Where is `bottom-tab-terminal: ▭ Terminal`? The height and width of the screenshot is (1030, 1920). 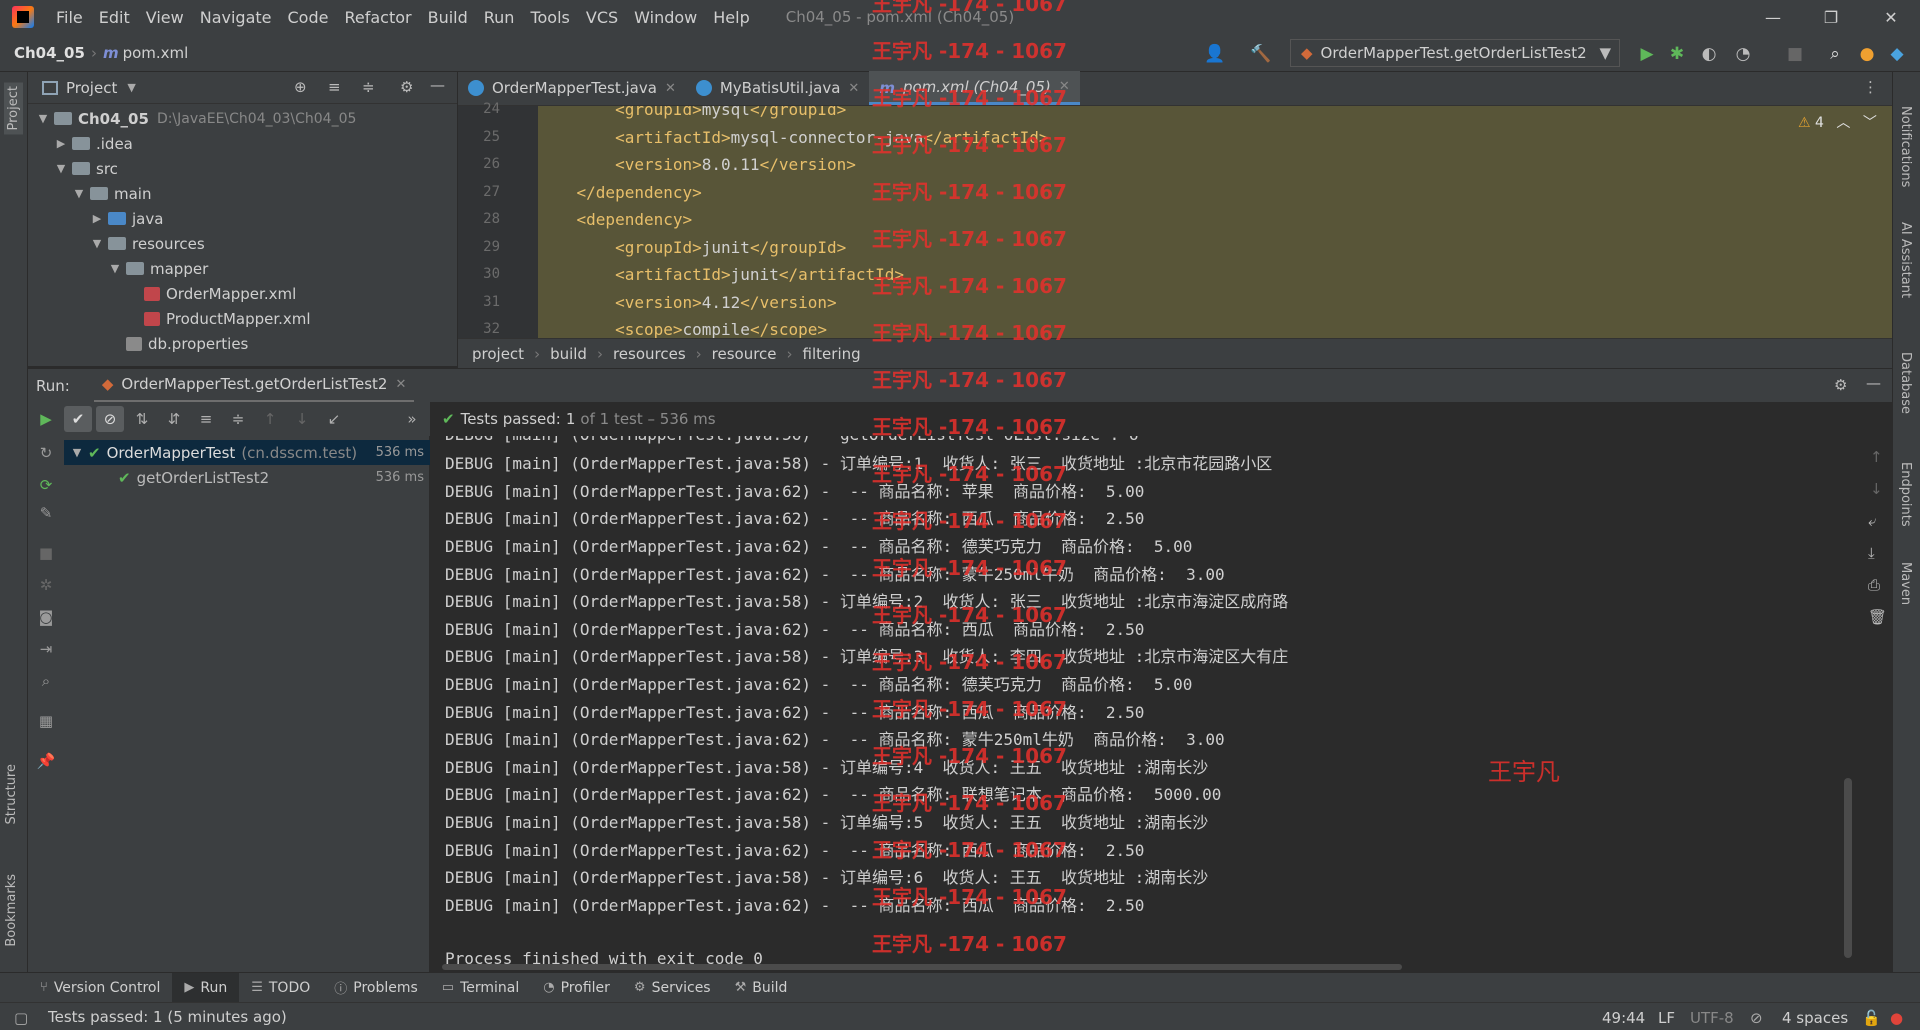 bottom-tab-terminal: ▭ Terminal is located at coordinates (480, 988).